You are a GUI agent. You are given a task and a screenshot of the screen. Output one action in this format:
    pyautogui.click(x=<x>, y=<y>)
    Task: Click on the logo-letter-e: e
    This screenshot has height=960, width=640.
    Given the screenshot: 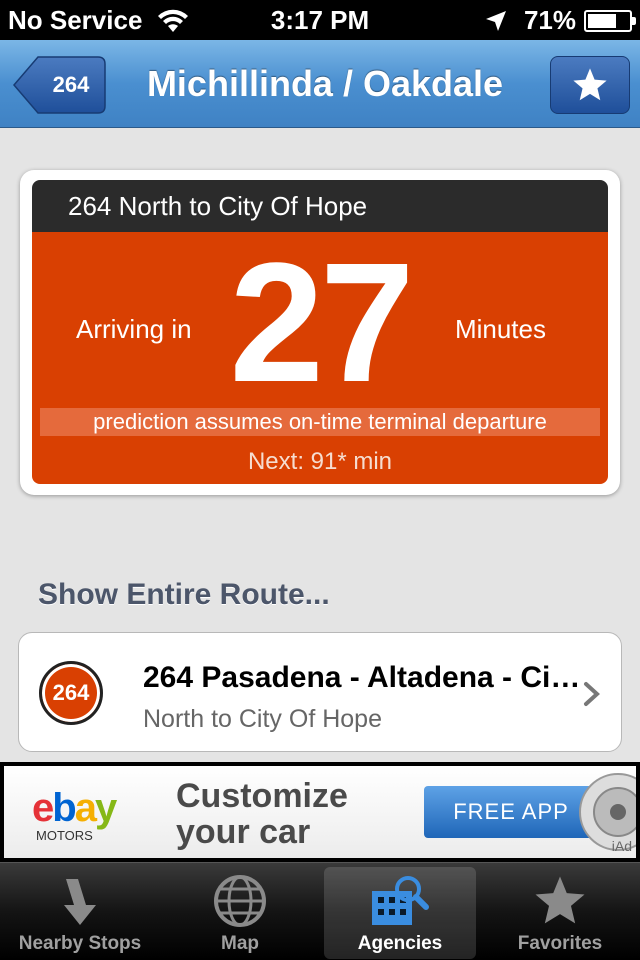 What is the action you would take?
    pyautogui.click(x=43, y=808)
    